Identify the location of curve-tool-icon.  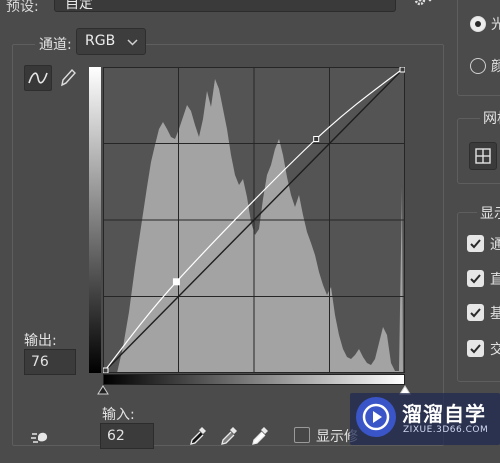
(38, 78).